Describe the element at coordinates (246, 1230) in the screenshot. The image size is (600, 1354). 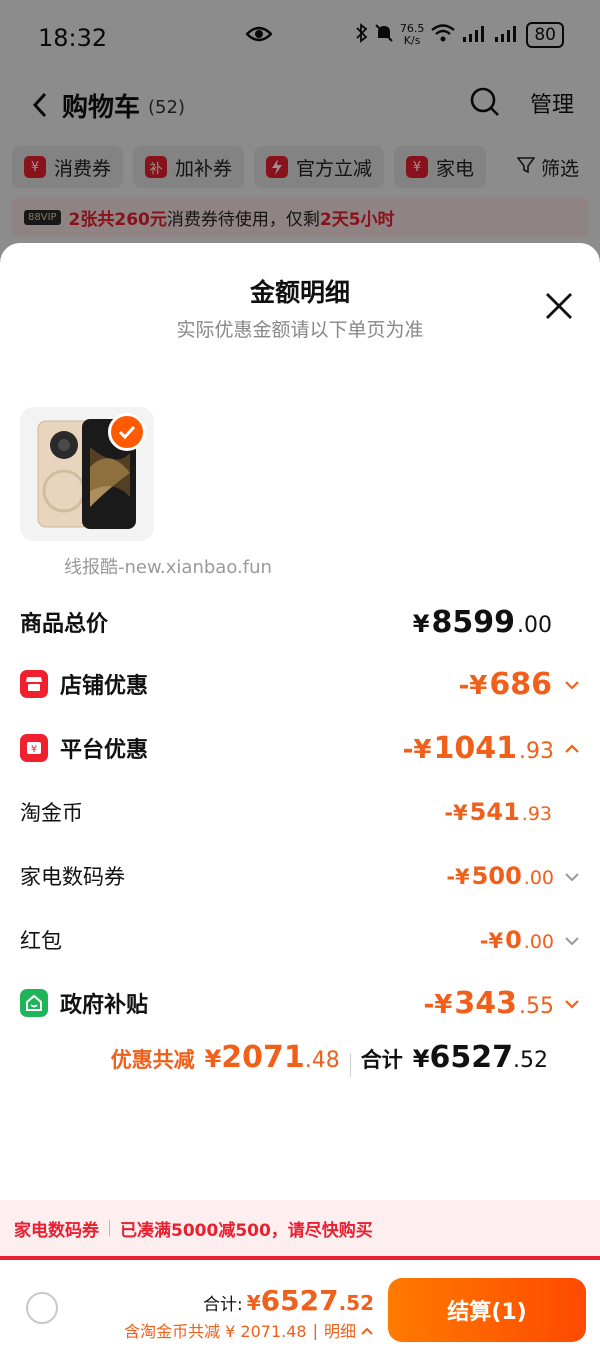
I see `notice-text: 已凑满5000减500，请尽快购买` at that location.